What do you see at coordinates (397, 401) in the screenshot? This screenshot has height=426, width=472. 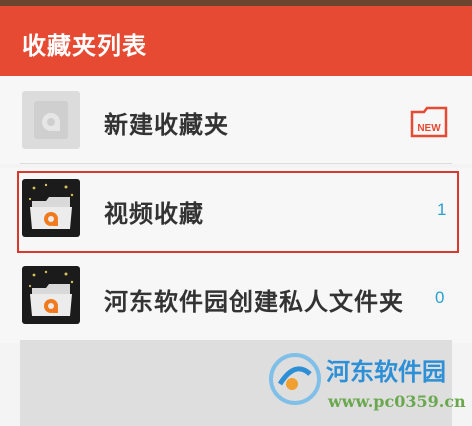 I see `watermark-url: www.pc0359.cn` at bounding box center [397, 401].